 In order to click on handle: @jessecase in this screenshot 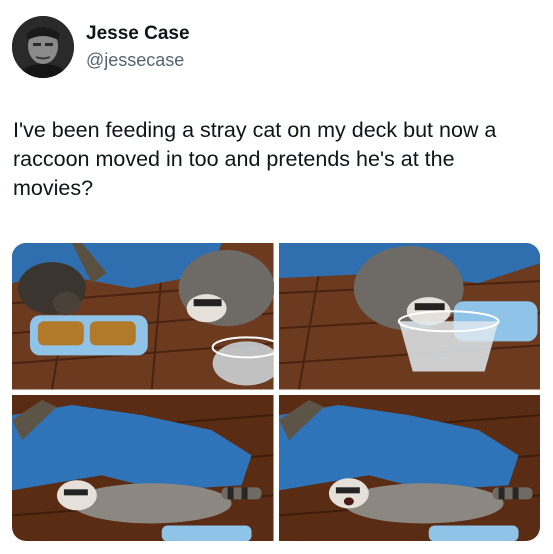, I will do `click(138, 60)`.